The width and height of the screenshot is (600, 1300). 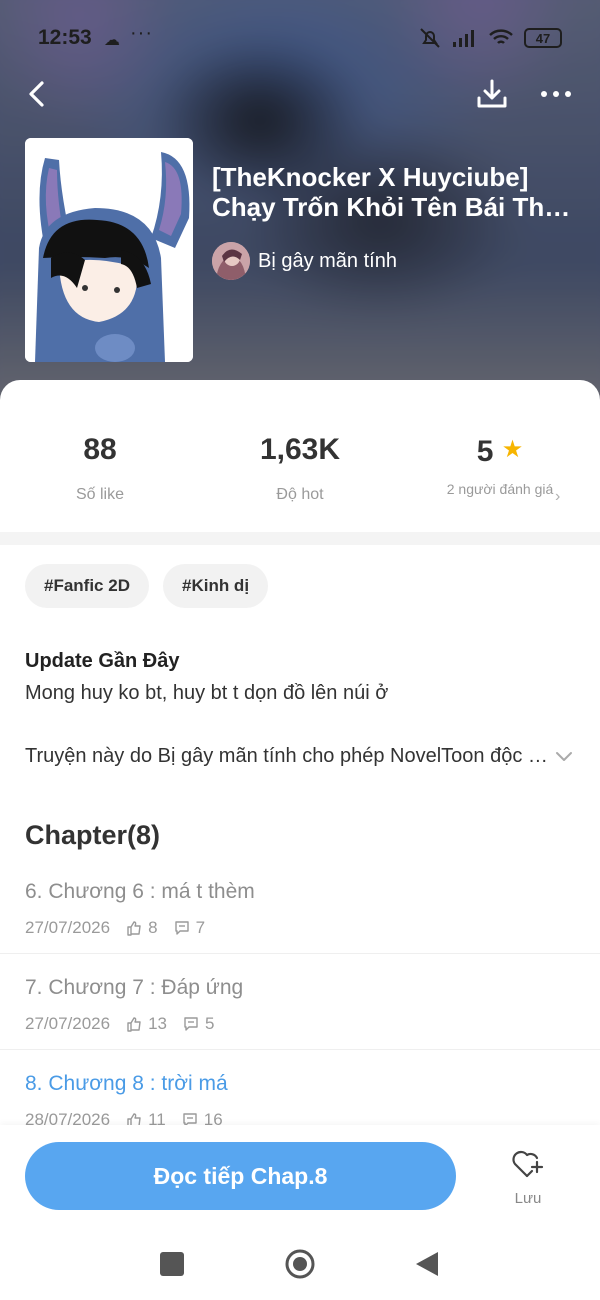 I want to click on chapter-item: 7. Chương 7 : Đáp ứng 27/07/2026 13 5, so click(x=300, y=1002).